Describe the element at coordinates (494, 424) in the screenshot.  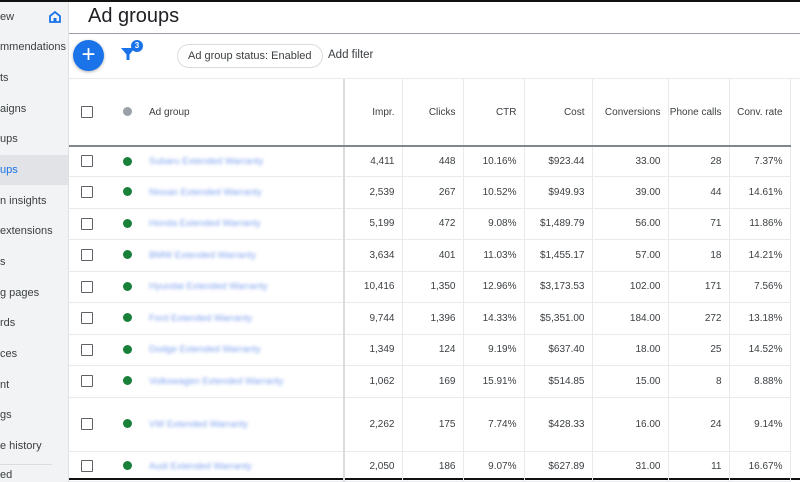
I see `cell-ctr: 7.74%` at that location.